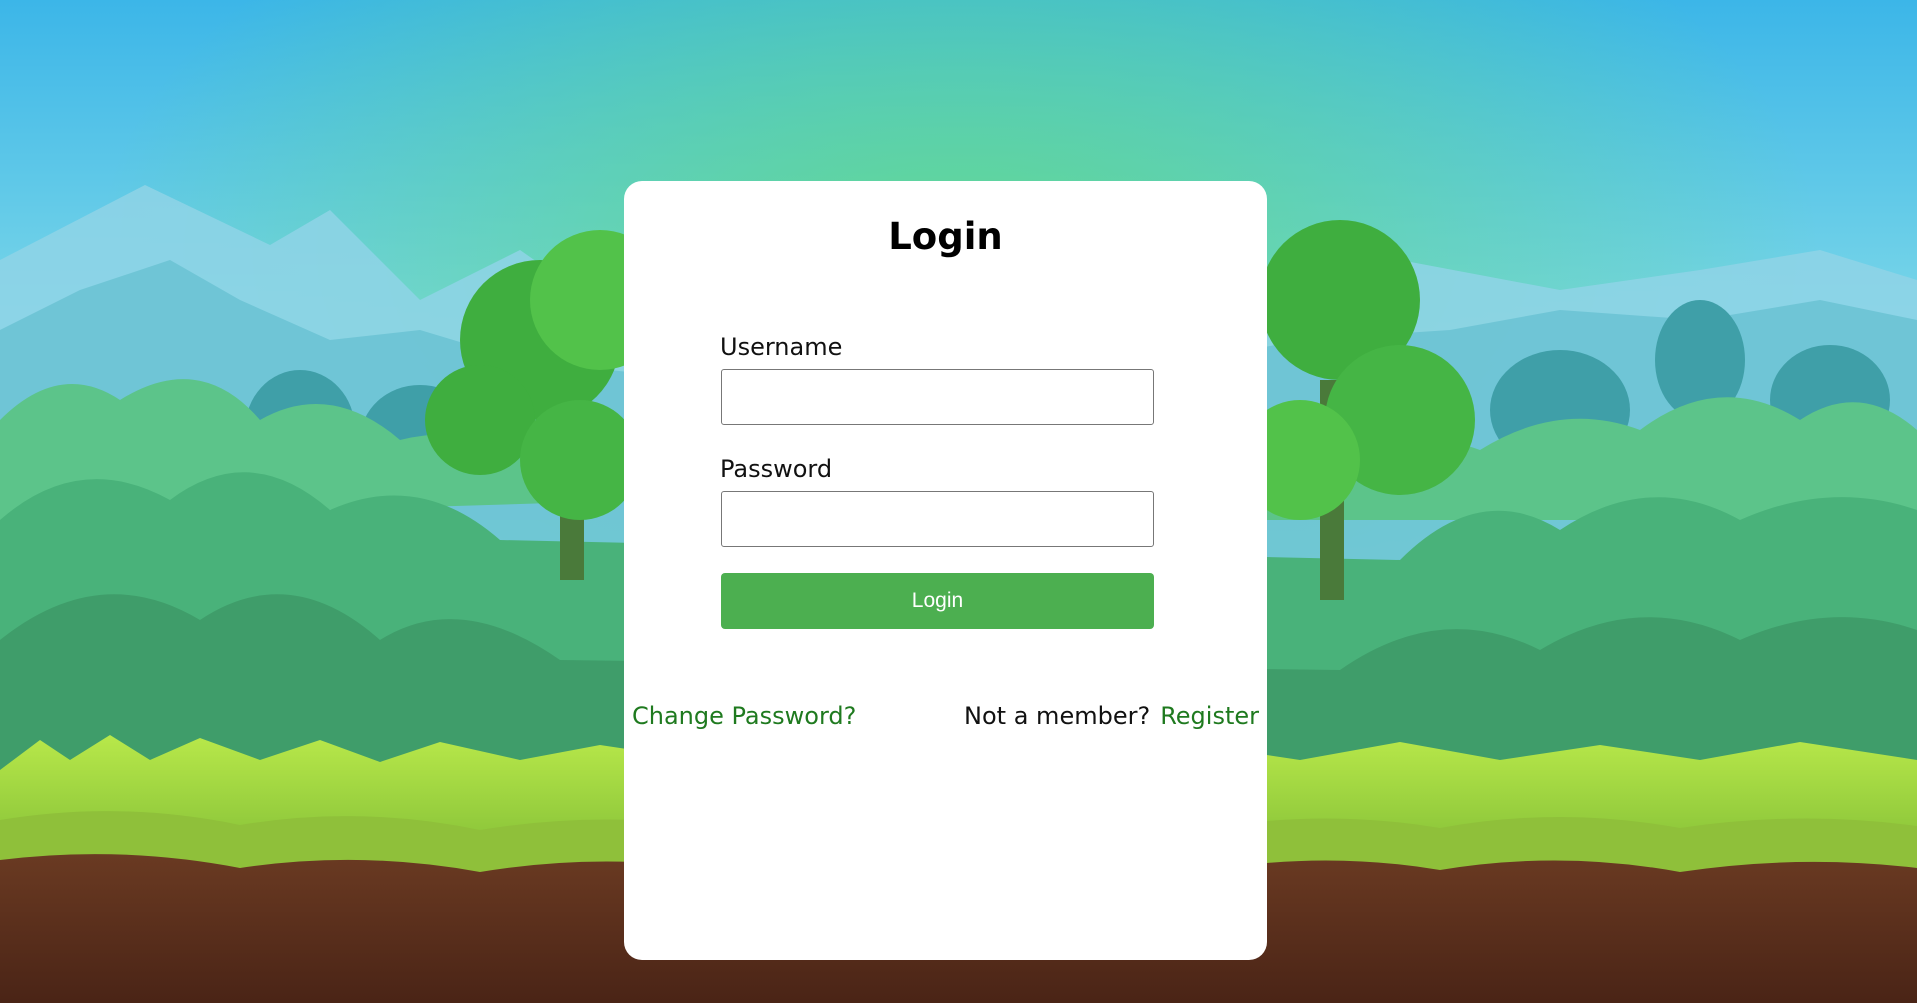  I want to click on password-label: Password, so click(776, 469).